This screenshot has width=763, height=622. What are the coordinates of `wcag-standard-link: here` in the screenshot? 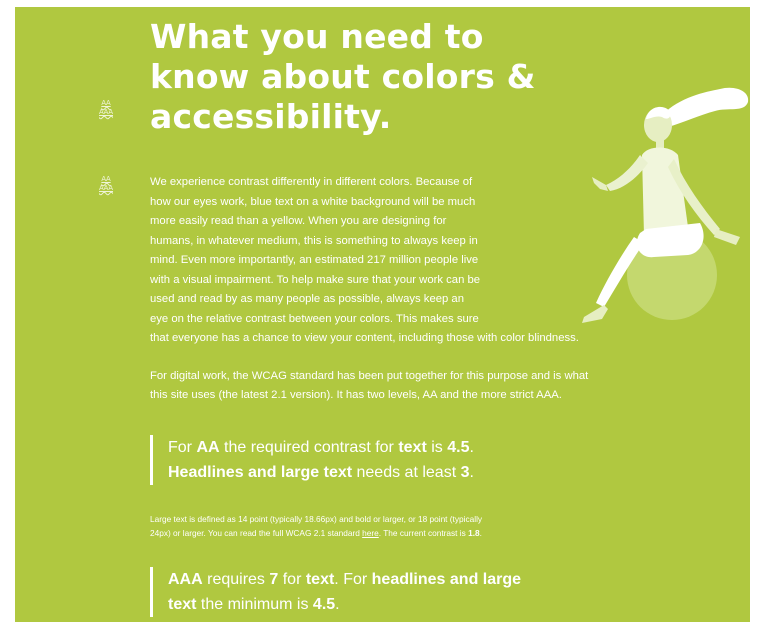 It's located at (370, 533).